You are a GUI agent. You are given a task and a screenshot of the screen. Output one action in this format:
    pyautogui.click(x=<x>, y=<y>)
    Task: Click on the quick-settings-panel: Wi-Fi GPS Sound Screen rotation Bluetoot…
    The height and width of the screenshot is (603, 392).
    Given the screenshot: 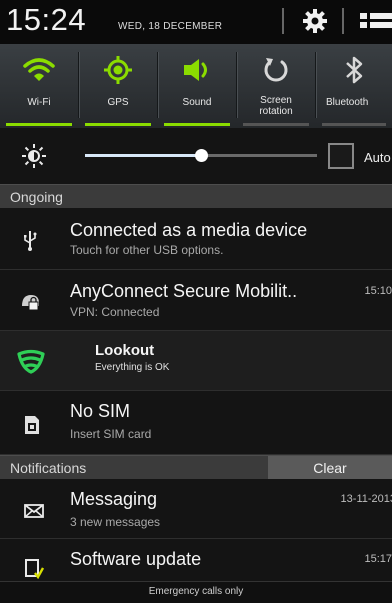 What is the action you would take?
    pyautogui.click(x=196, y=86)
    